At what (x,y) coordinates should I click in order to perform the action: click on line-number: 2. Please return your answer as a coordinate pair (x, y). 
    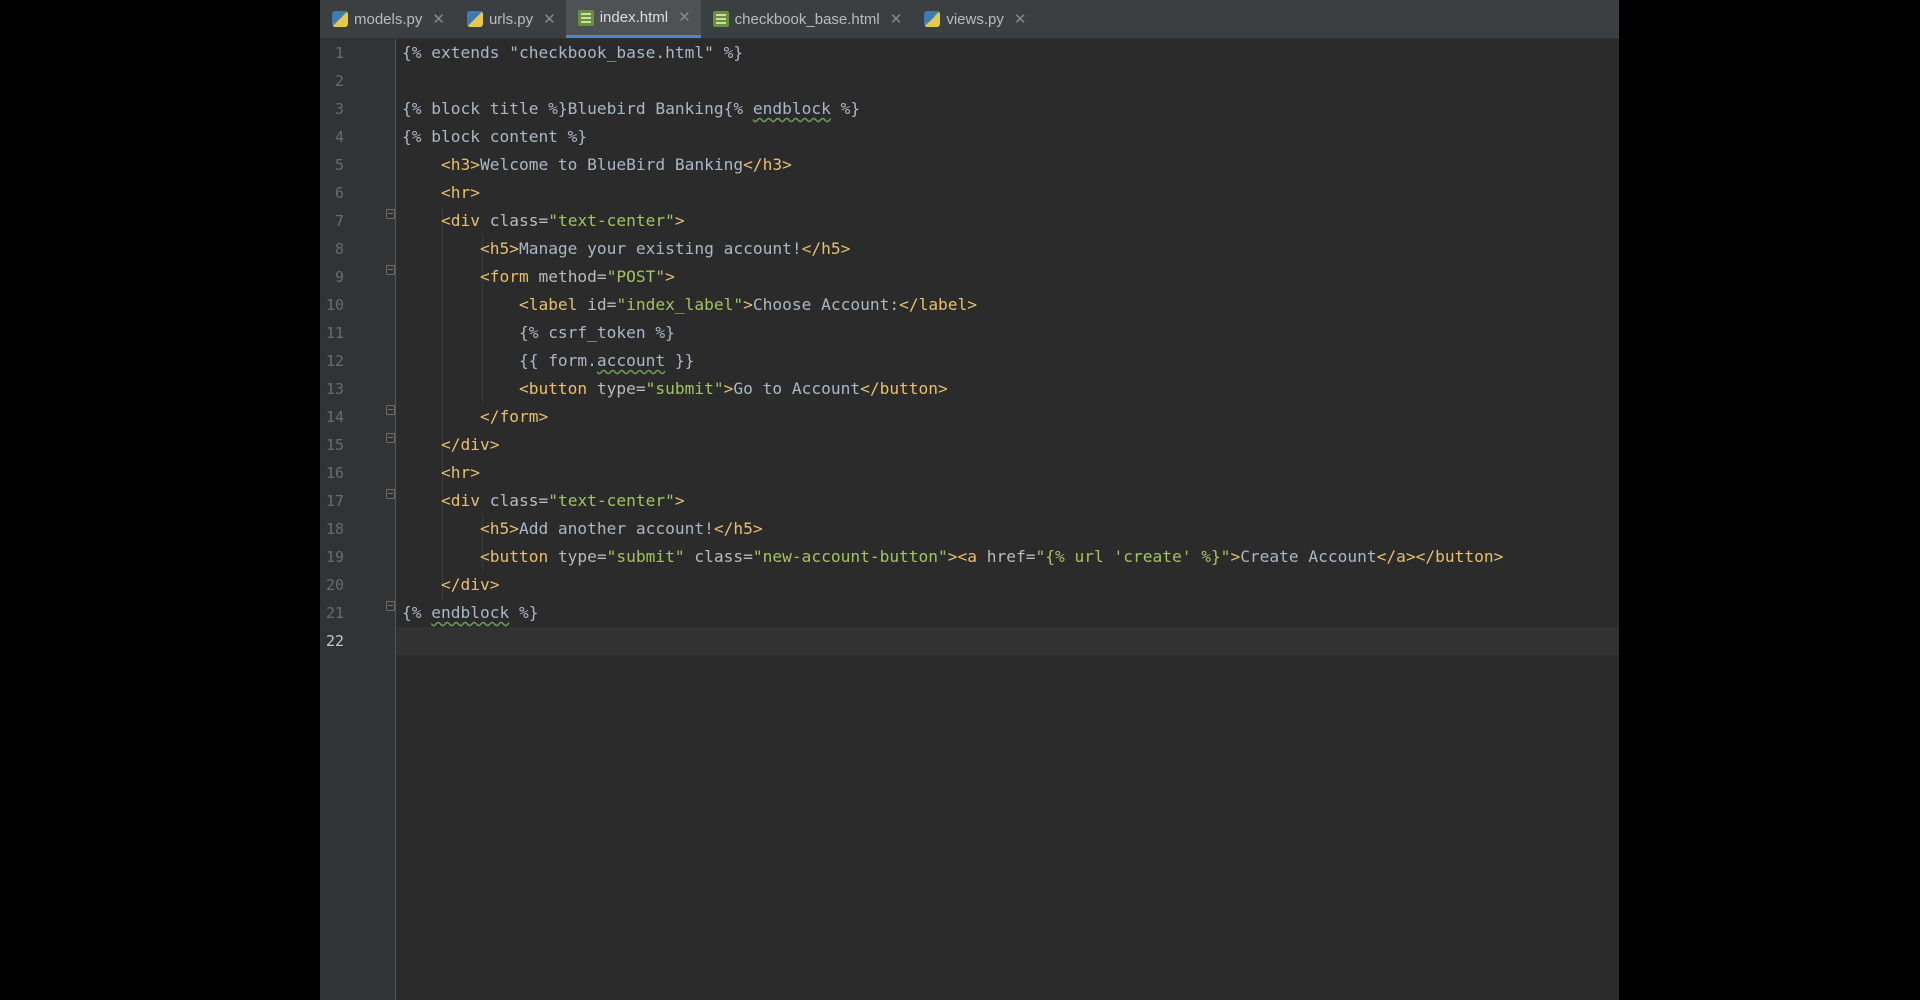
    Looking at the image, I should click on (339, 81).